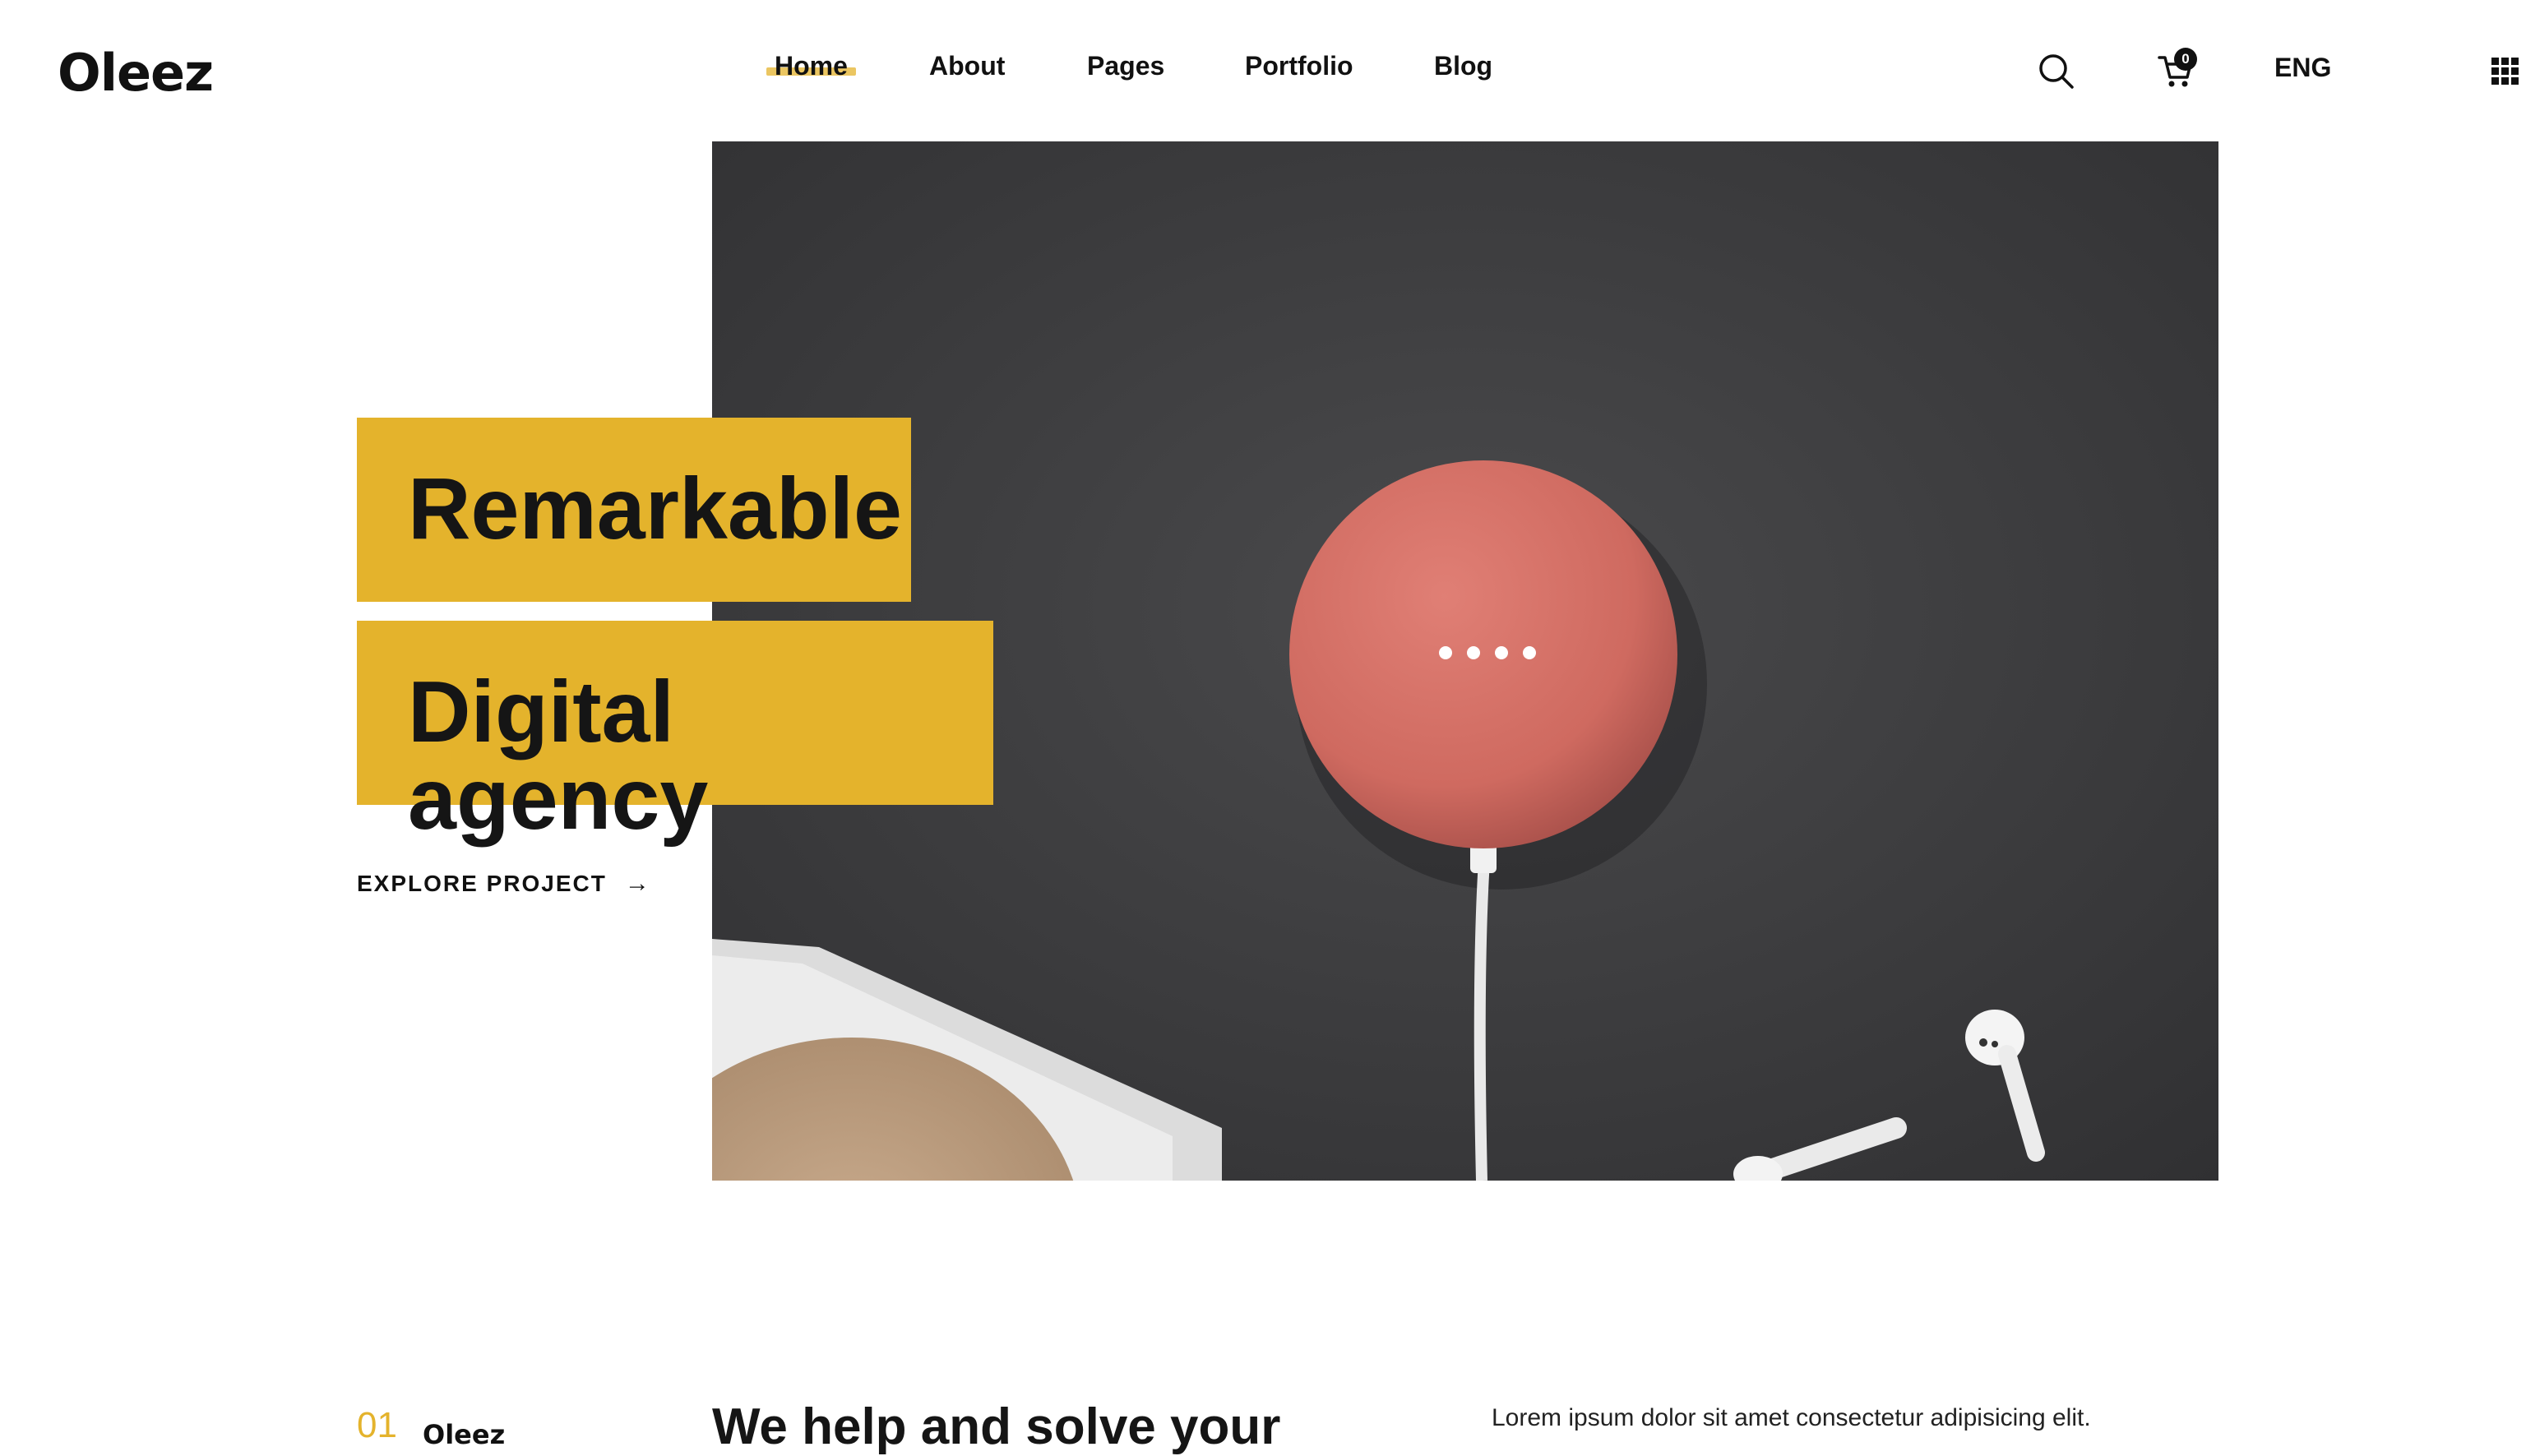 The image size is (2526, 1456). I want to click on nav-blog-label: Blog, so click(1464, 66).